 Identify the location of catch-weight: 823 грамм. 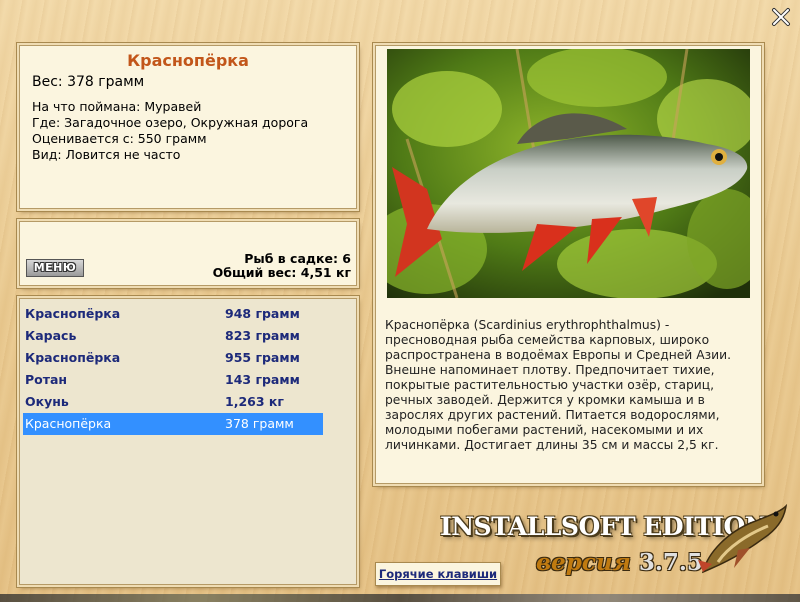
(262, 335).